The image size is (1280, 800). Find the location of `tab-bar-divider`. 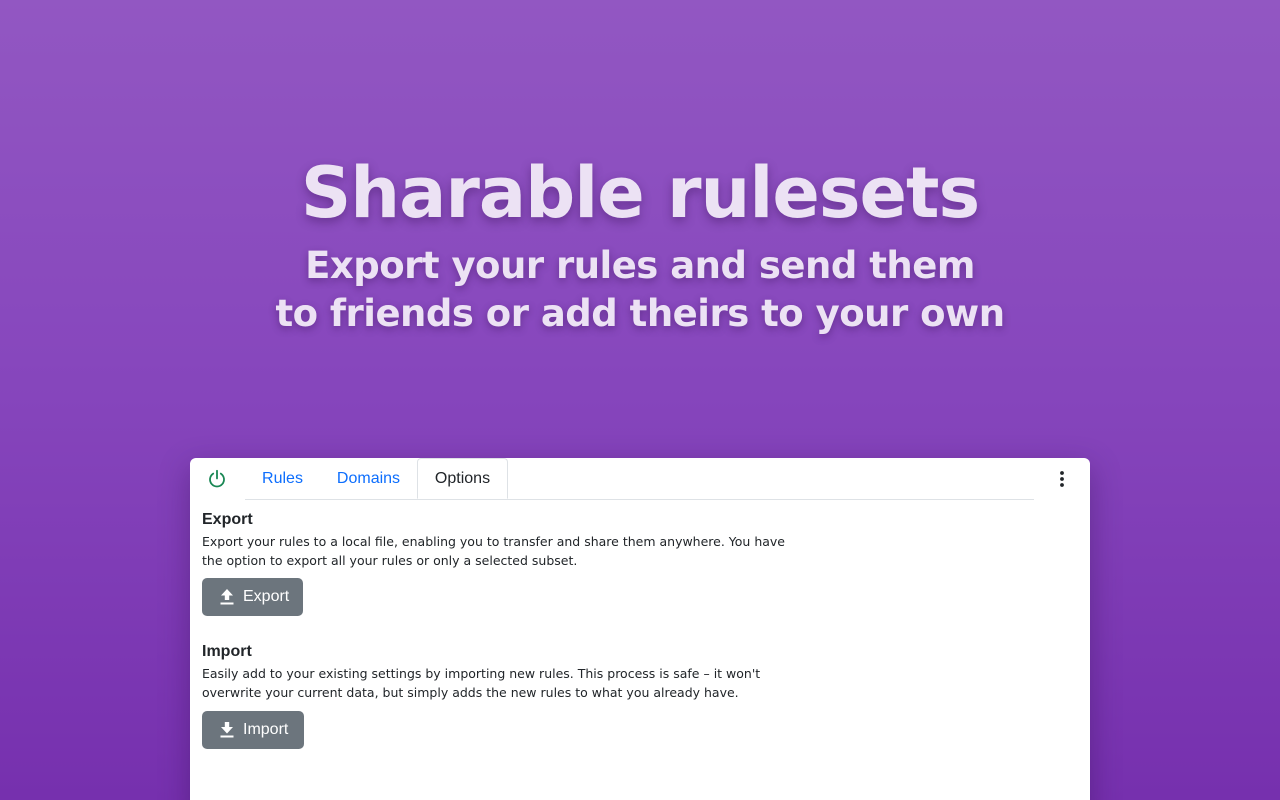

tab-bar-divider is located at coordinates (639, 499).